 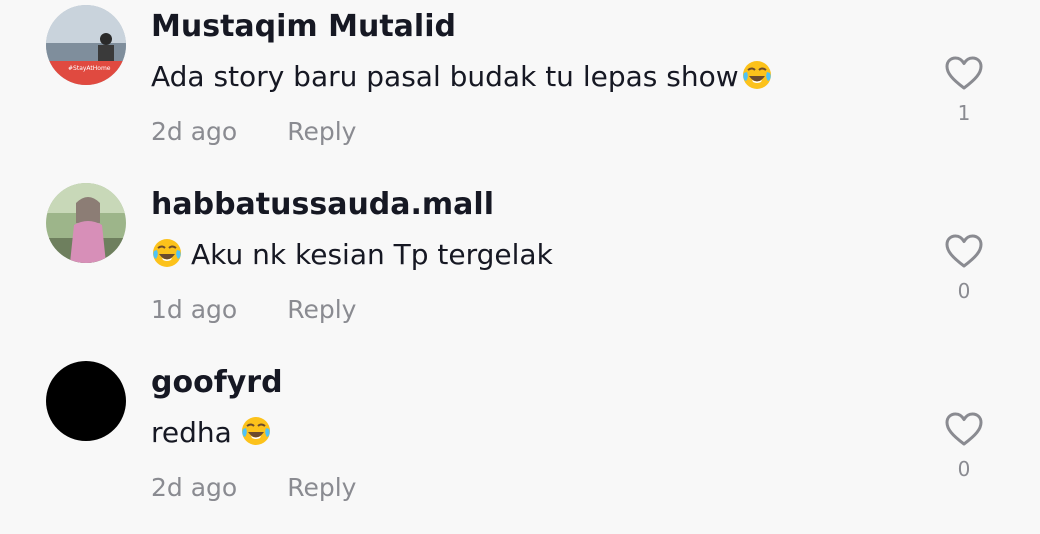 I want to click on comment-text: Ada story baru pasal budak tu lepas show, so click(x=462, y=78).